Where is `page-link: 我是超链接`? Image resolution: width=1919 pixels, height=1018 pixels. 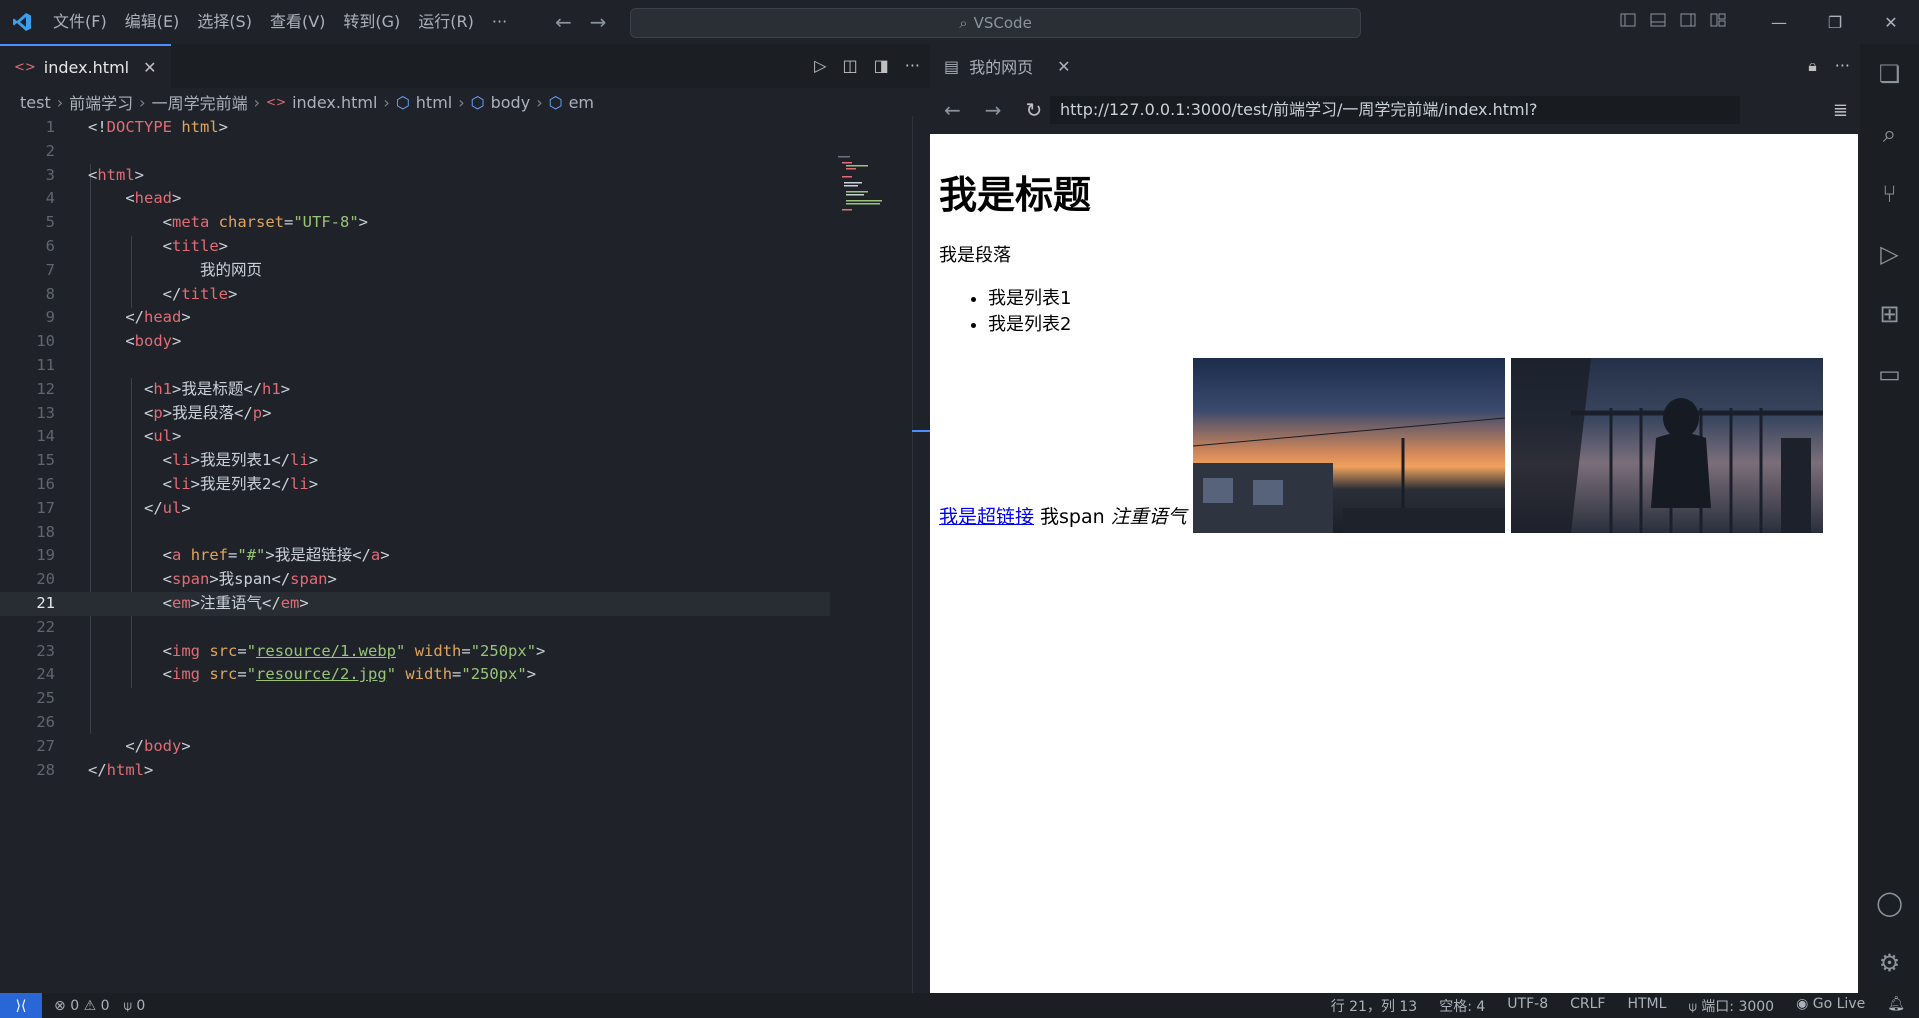
page-link: 我是超链接 is located at coordinates (986, 515).